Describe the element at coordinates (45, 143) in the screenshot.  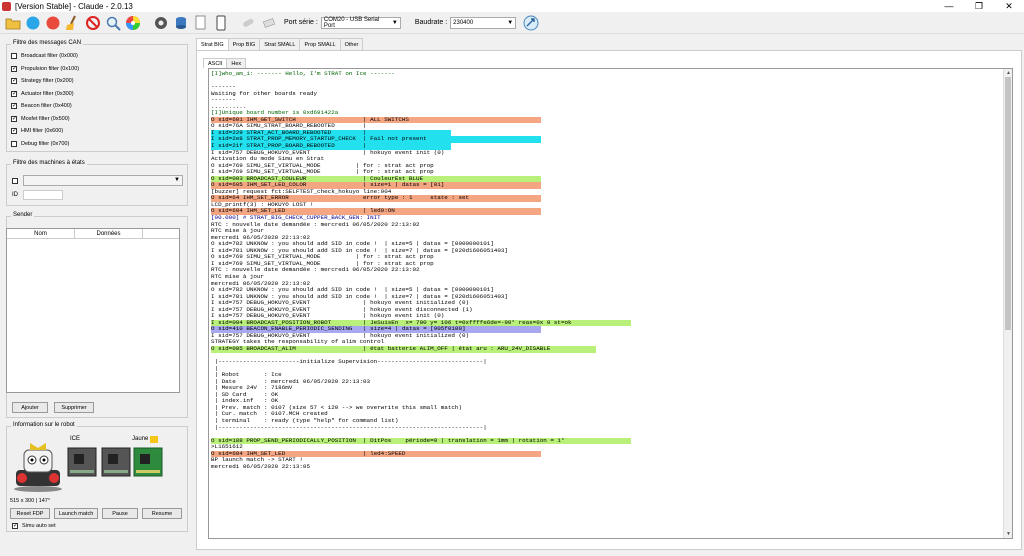
I see `can-filter-label: Debug filter (0x700)` at that location.